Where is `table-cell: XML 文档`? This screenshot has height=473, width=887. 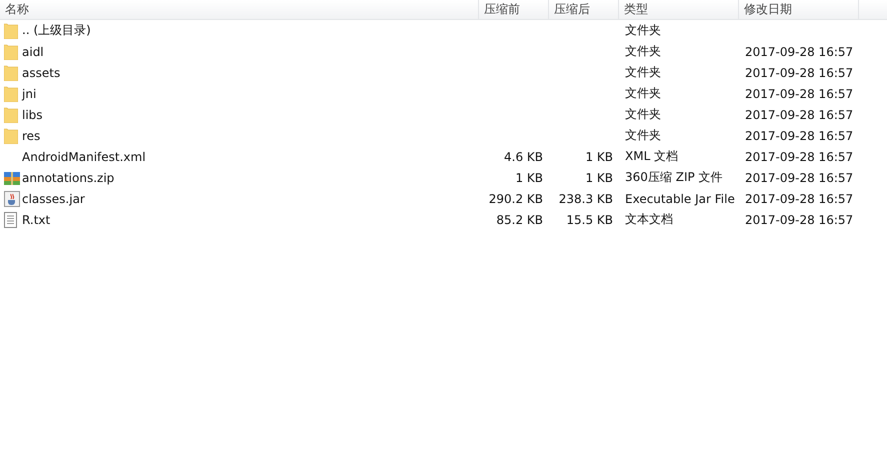
table-cell: XML 文档 is located at coordinates (651, 156).